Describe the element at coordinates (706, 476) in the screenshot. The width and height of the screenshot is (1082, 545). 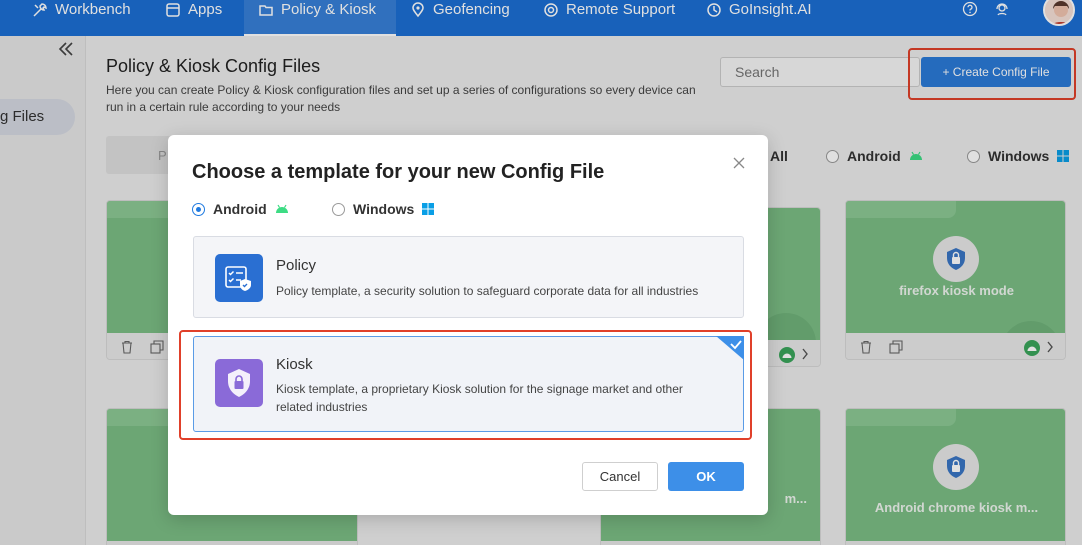
I see `ok-button: OK` at that location.